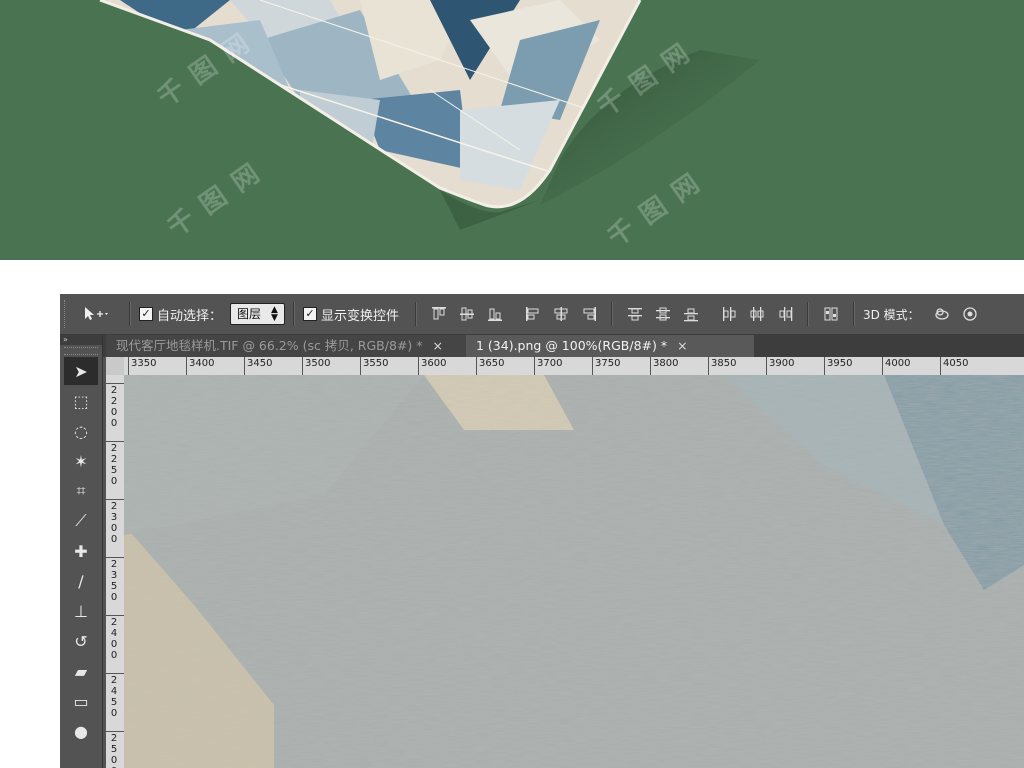  I want to click on move-tool: ➤, so click(81, 371).